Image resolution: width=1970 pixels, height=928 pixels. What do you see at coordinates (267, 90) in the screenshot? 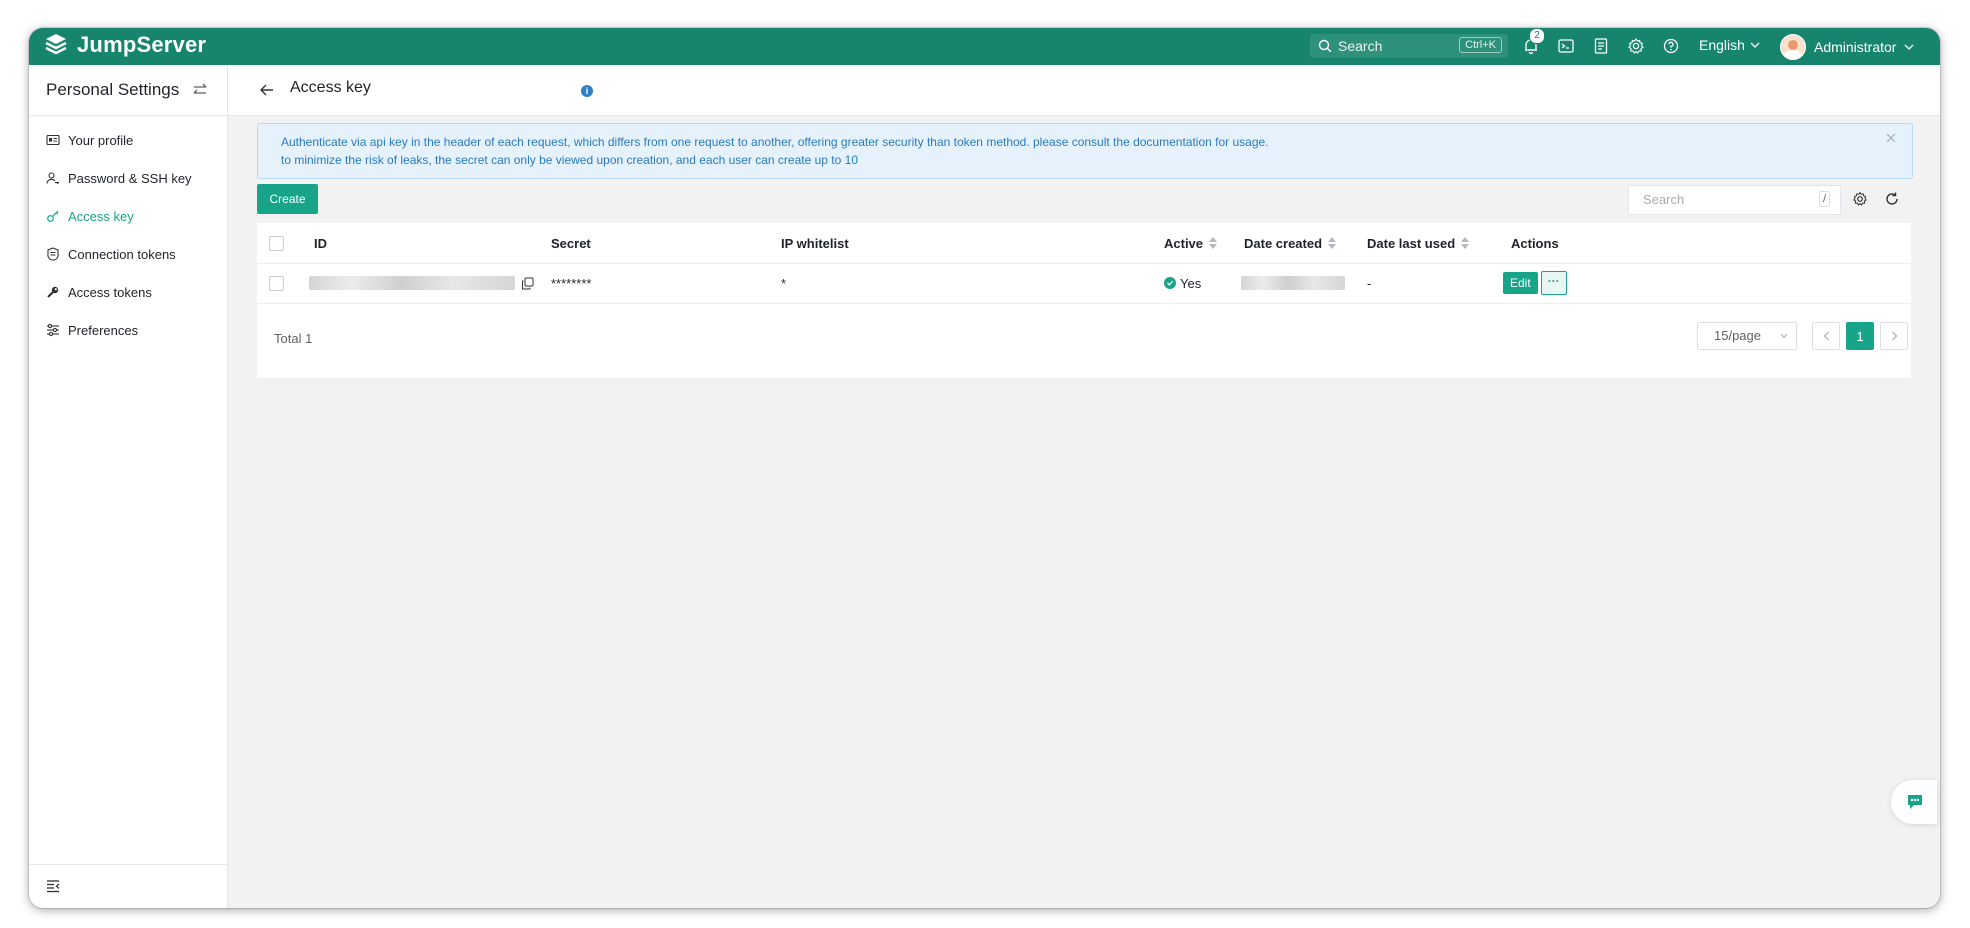
I see `back-arrow-icon` at bounding box center [267, 90].